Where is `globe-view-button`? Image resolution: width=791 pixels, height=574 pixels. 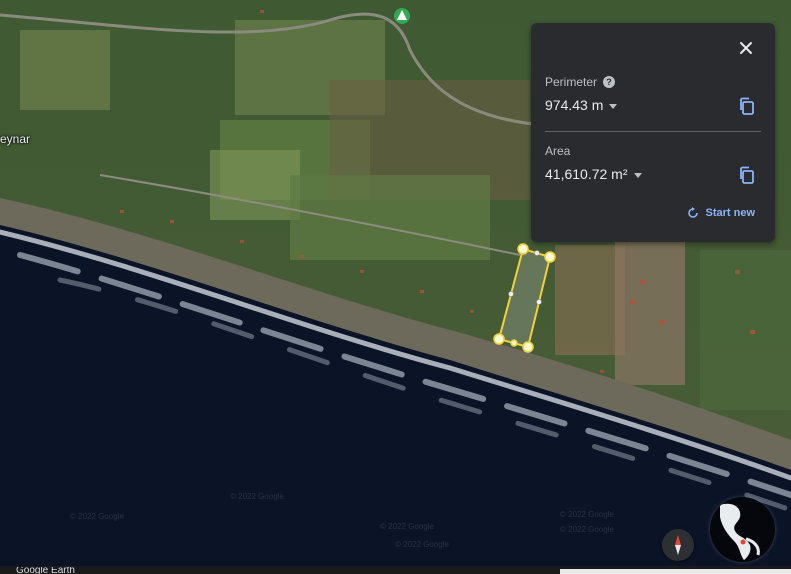
globe-view-button is located at coordinates (742, 529).